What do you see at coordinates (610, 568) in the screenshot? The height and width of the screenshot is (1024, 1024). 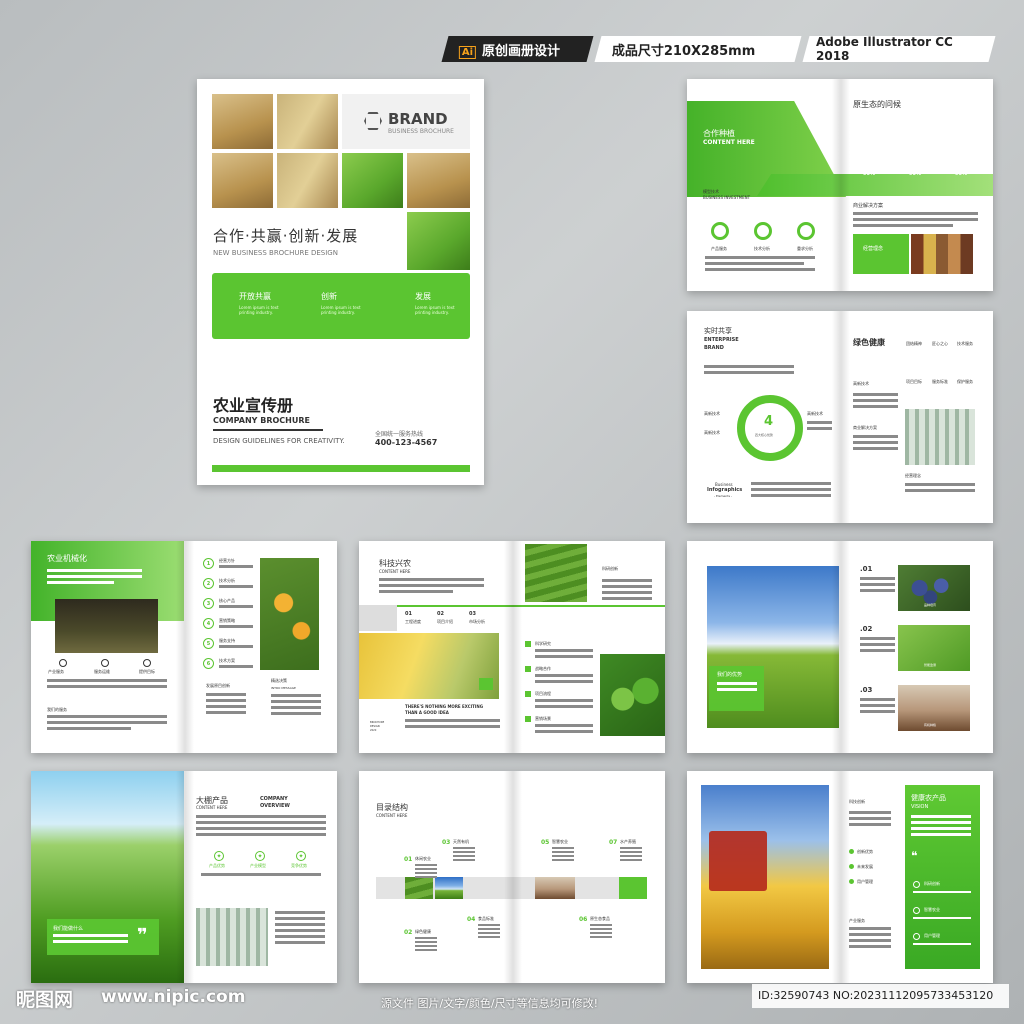 I see `spread4-right-title: 科研创新` at bounding box center [610, 568].